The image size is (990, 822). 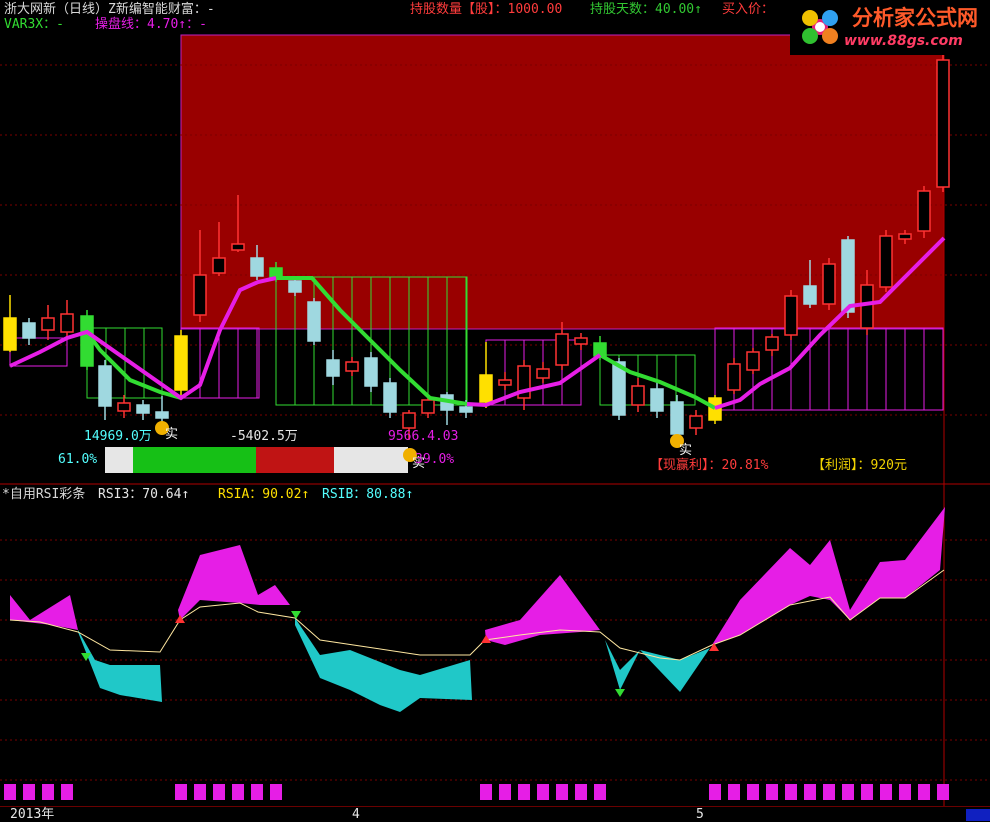 I want to click on split-bar-right, so click(x=371, y=460).